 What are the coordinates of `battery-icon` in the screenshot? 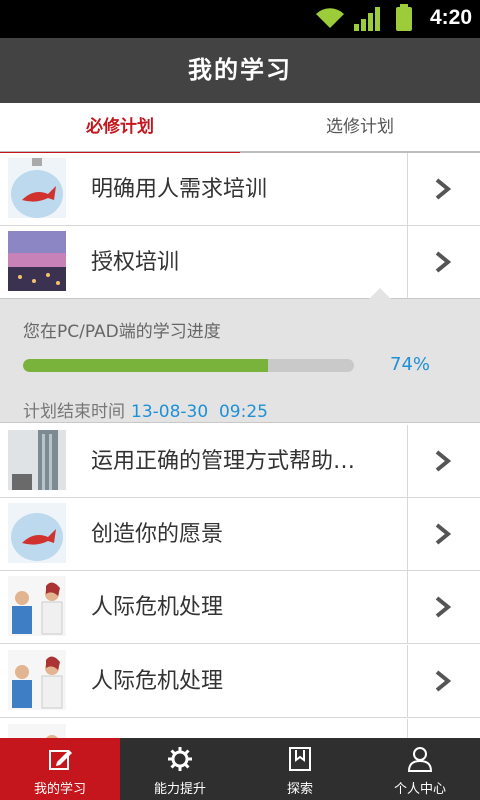 It's located at (404, 17).